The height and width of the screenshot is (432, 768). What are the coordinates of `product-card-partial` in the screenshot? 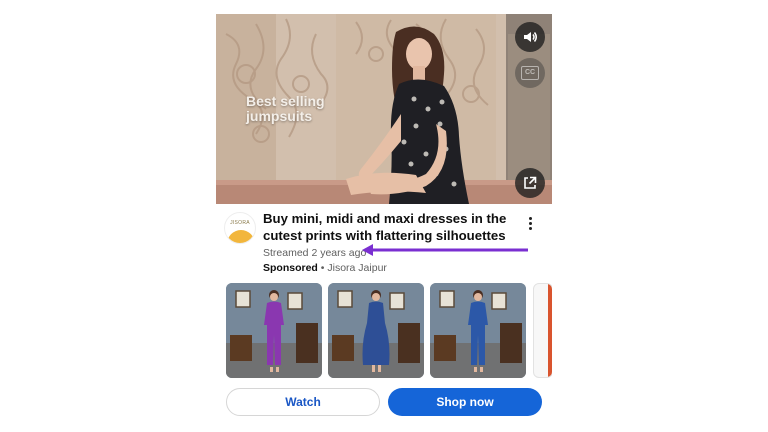 It's located at (542, 330).